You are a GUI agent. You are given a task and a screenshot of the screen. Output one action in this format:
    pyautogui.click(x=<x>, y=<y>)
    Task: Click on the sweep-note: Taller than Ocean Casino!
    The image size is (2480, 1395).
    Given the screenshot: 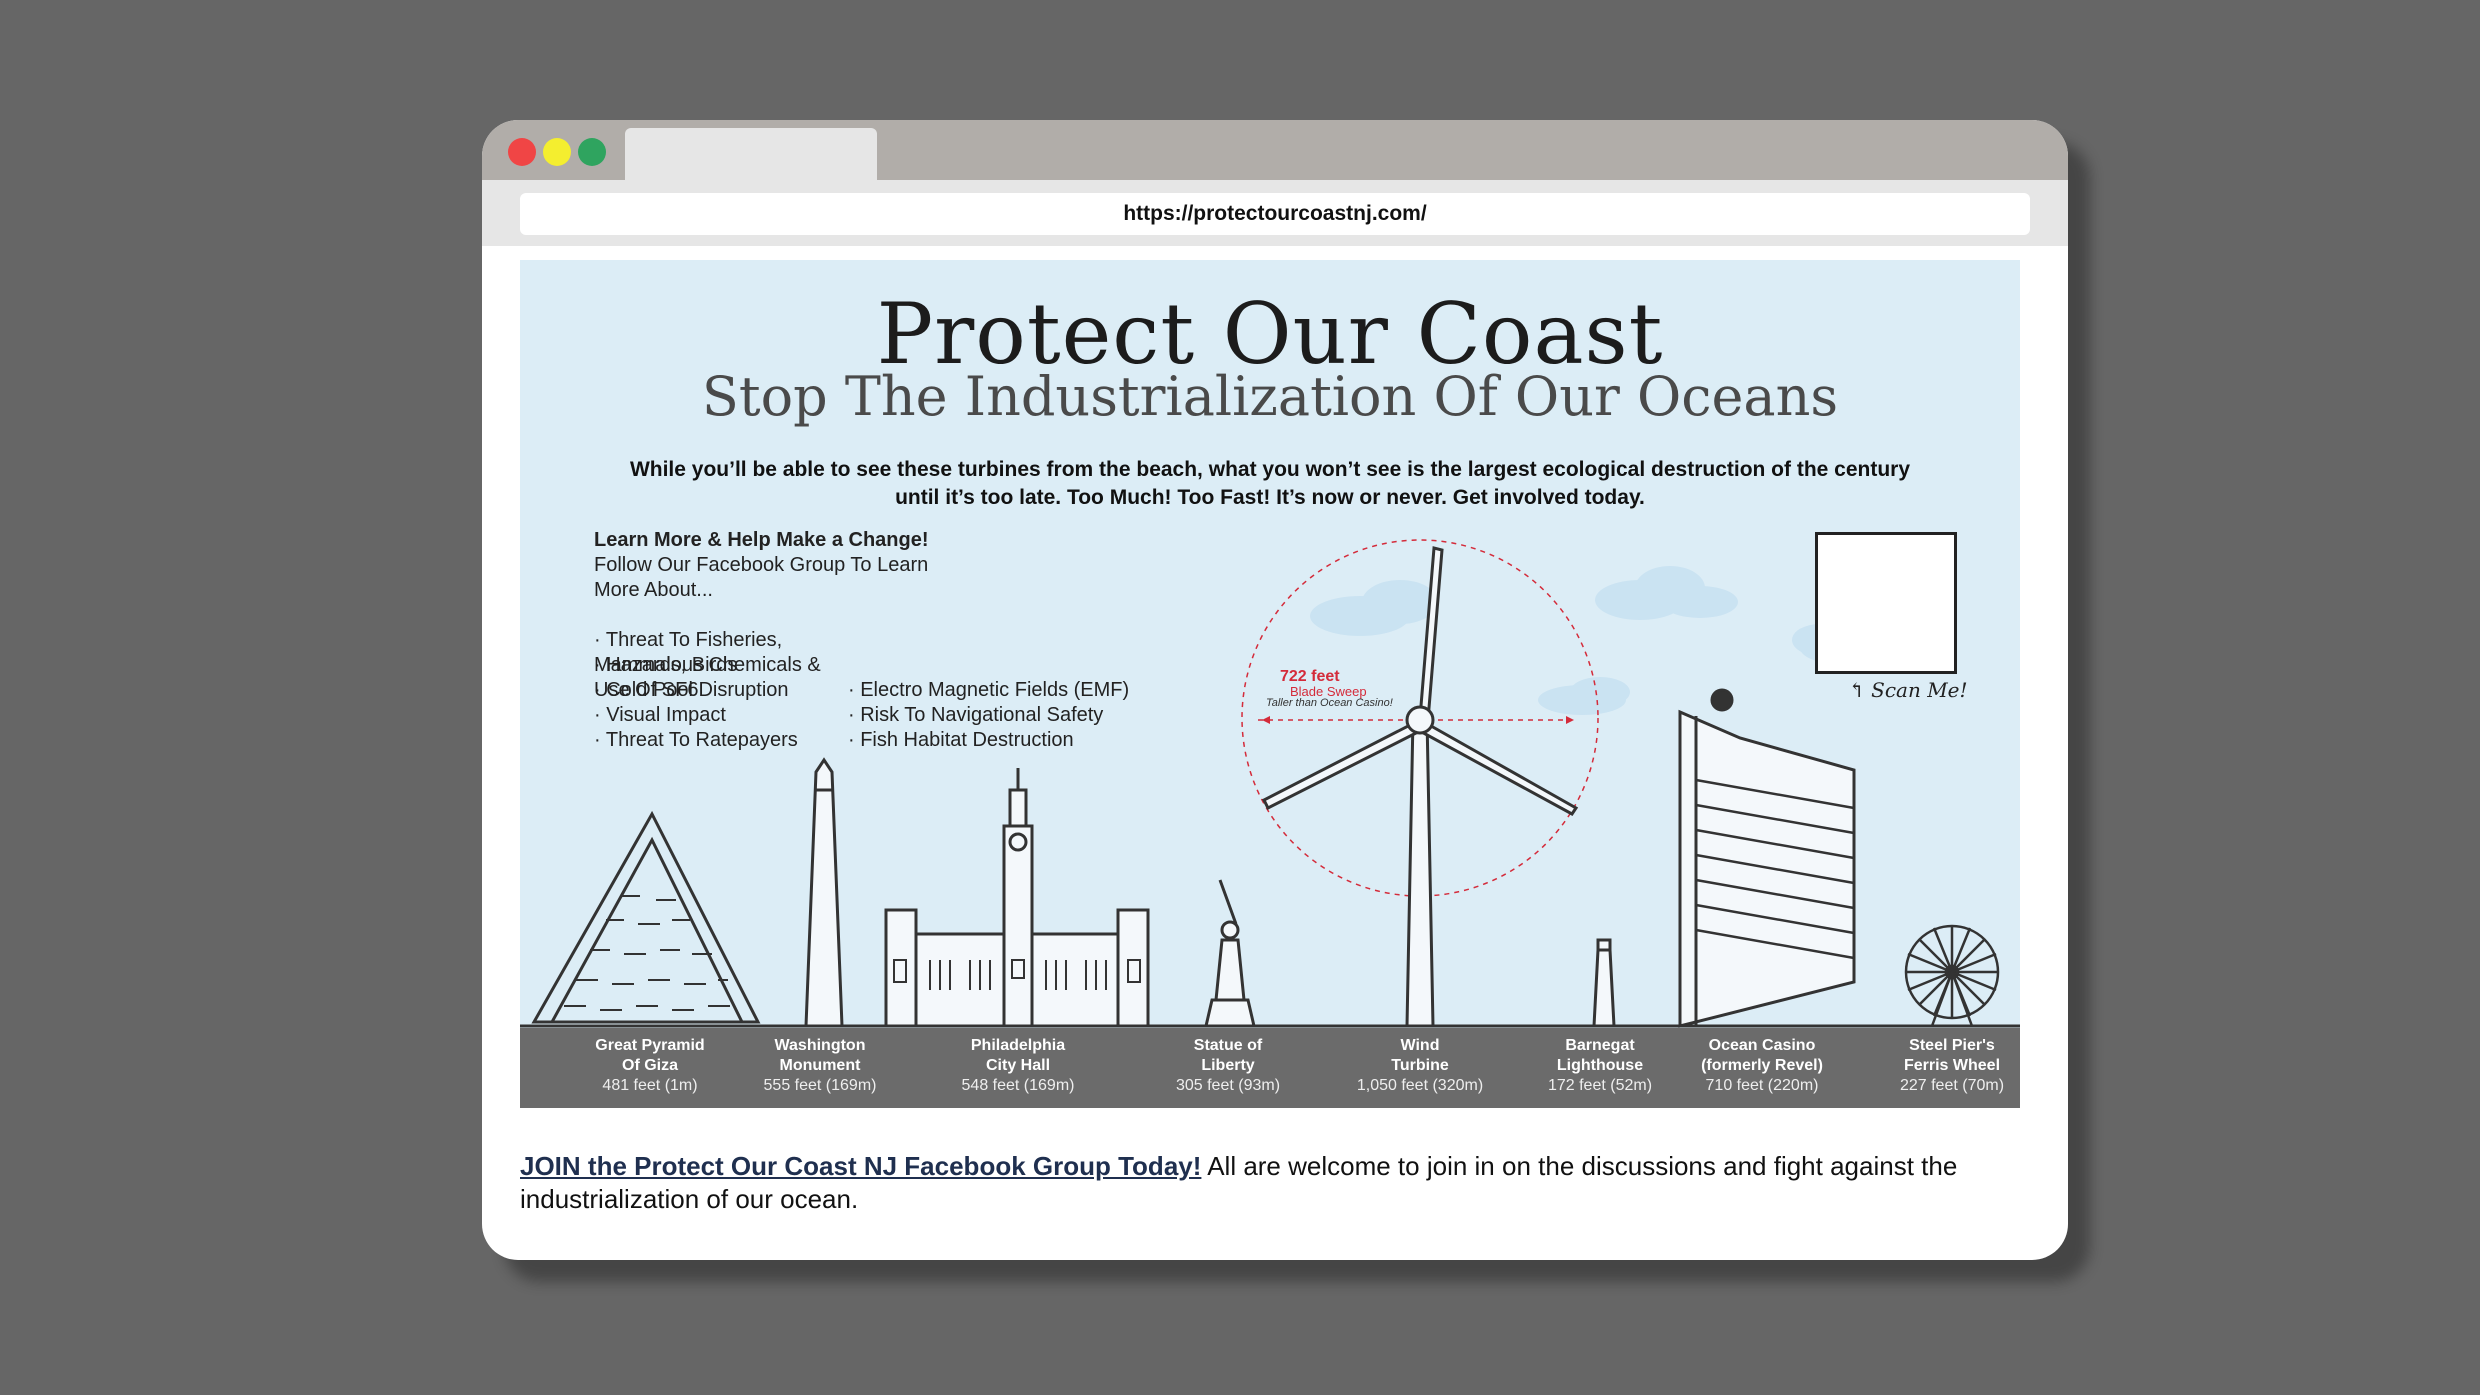 What is the action you would take?
    pyautogui.click(x=1329, y=703)
    